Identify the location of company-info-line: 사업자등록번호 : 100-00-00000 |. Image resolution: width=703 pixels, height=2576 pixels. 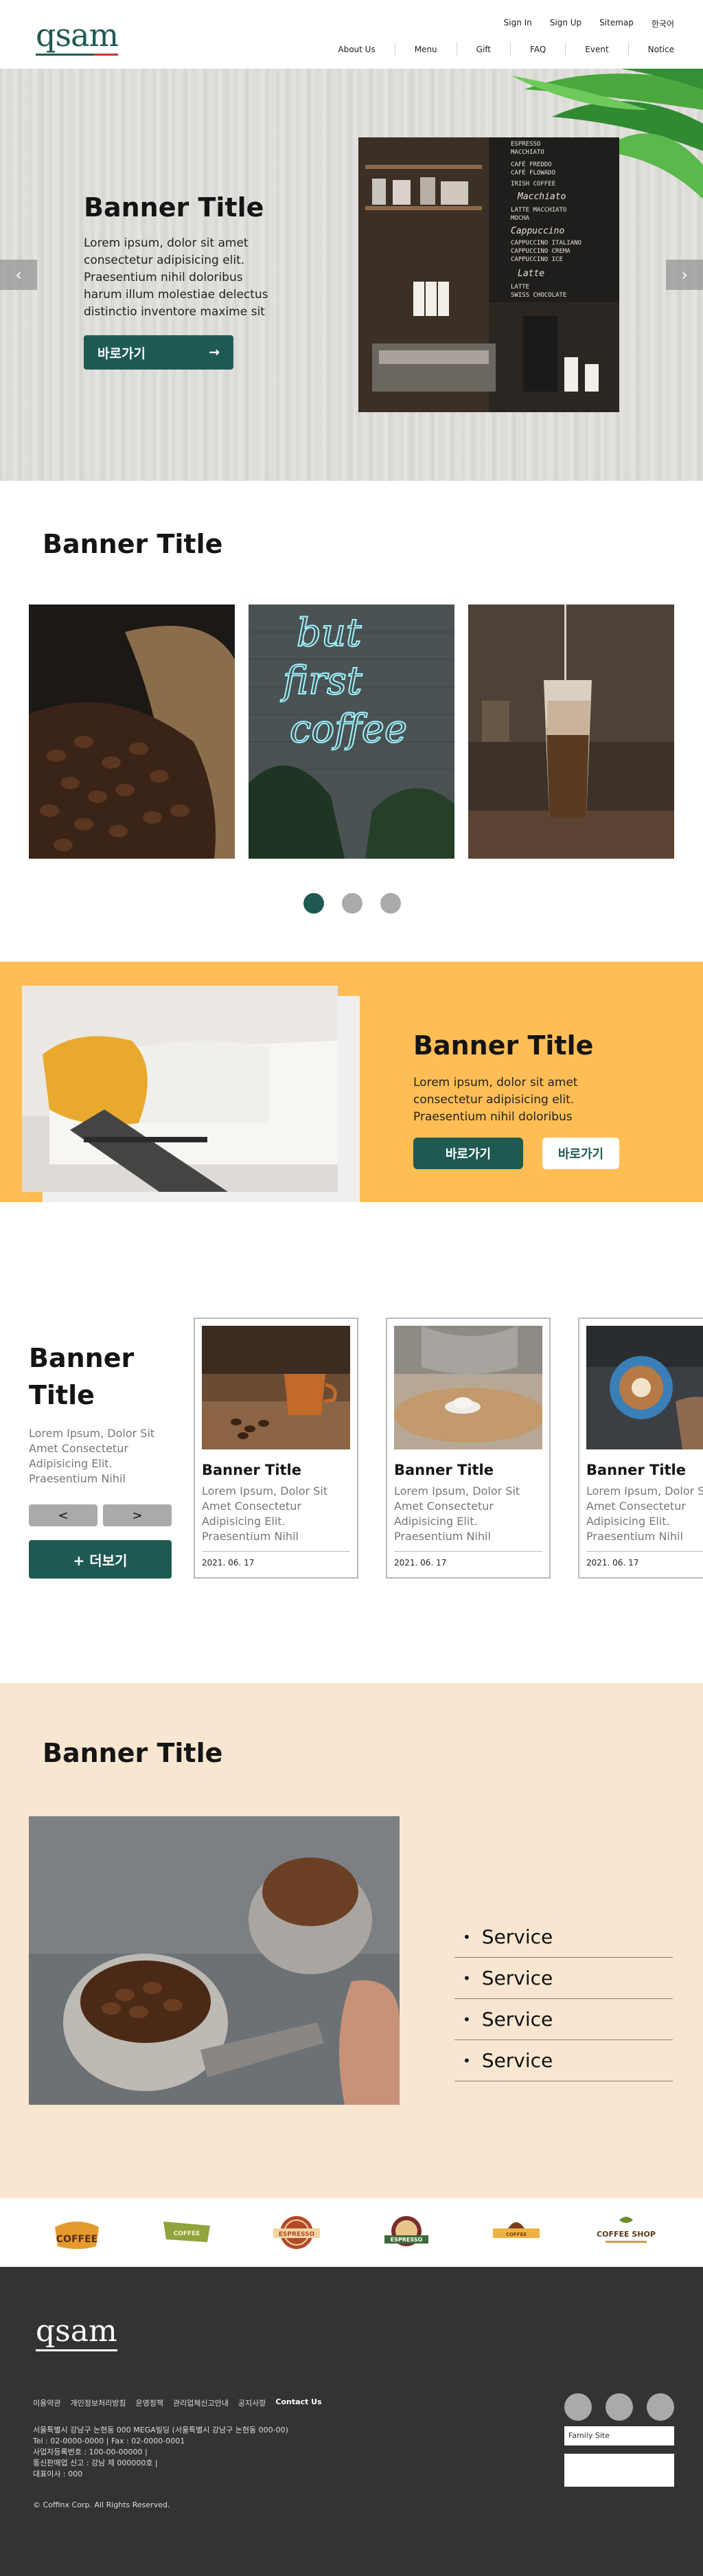
(90, 2452).